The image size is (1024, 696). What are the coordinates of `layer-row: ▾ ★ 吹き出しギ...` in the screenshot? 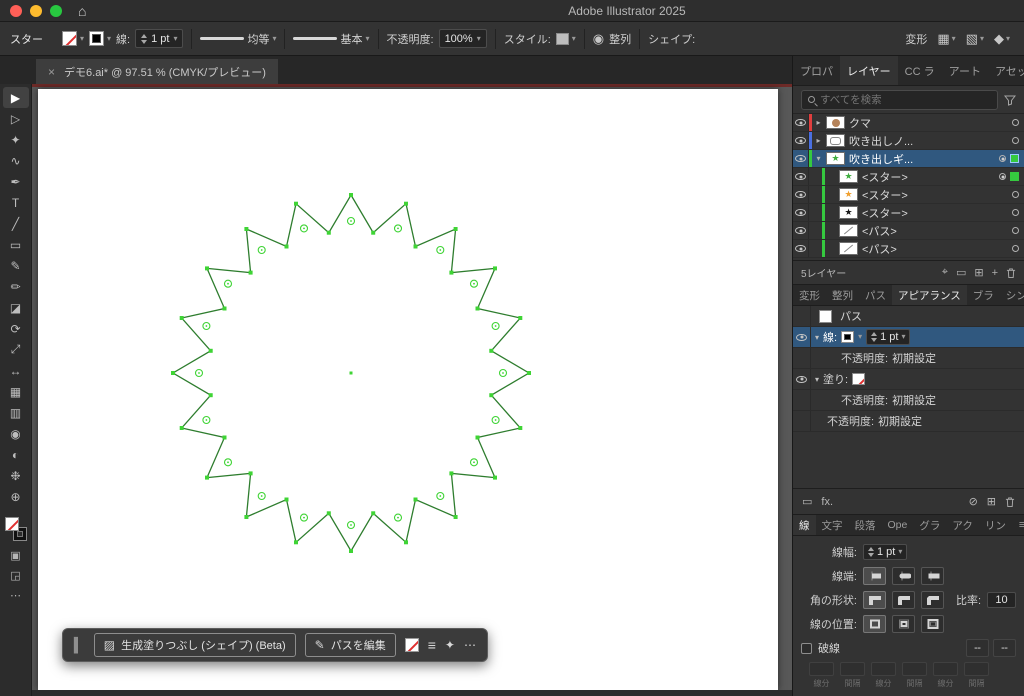 It's located at (908, 159).